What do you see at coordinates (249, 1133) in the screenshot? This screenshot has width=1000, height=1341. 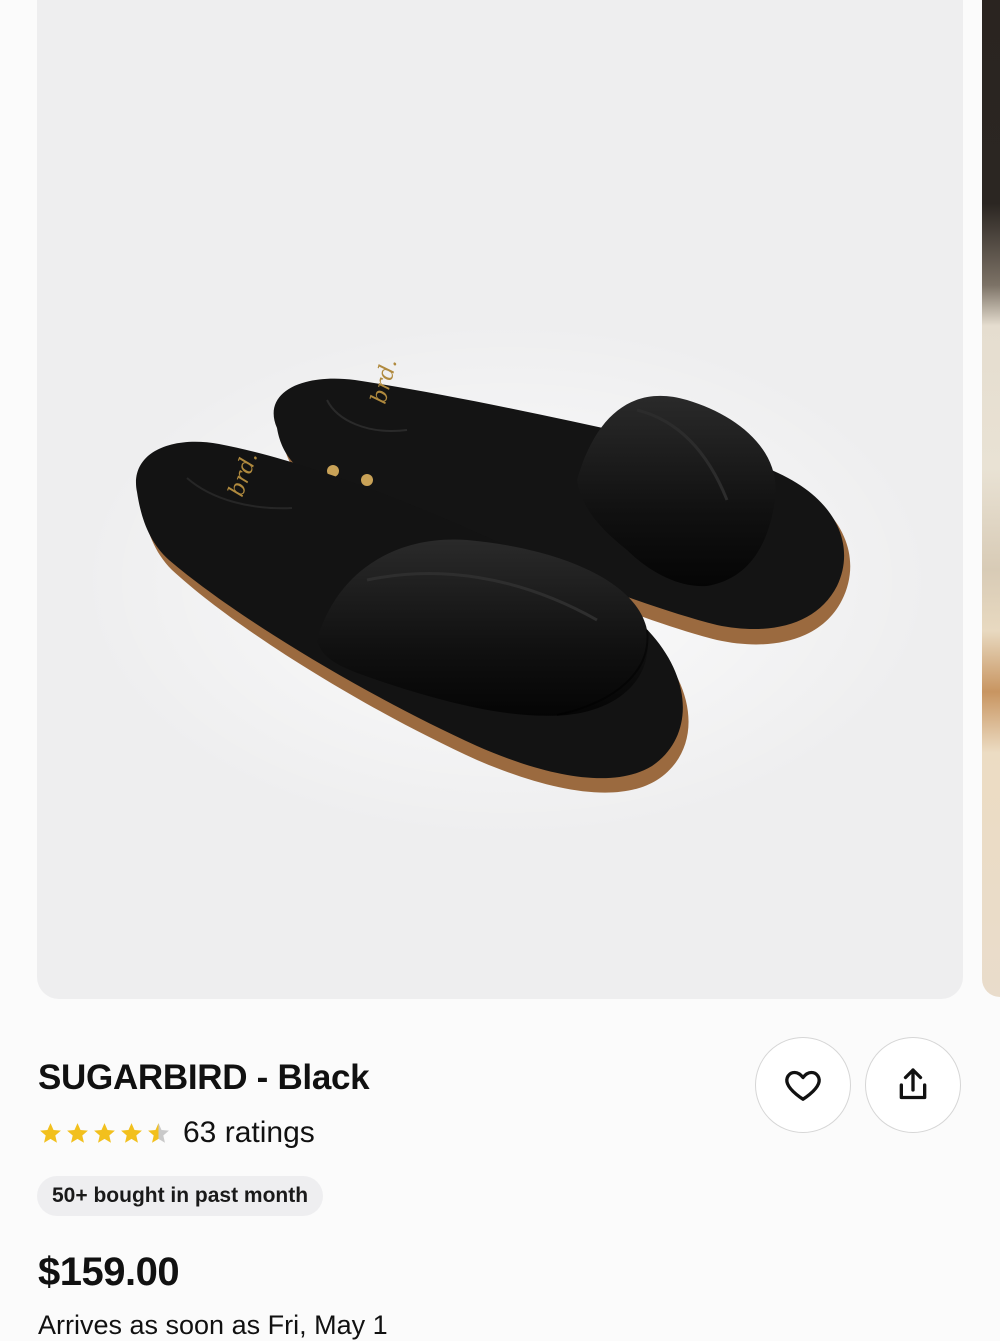 I see `rating-count: 63 ratings` at bounding box center [249, 1133].